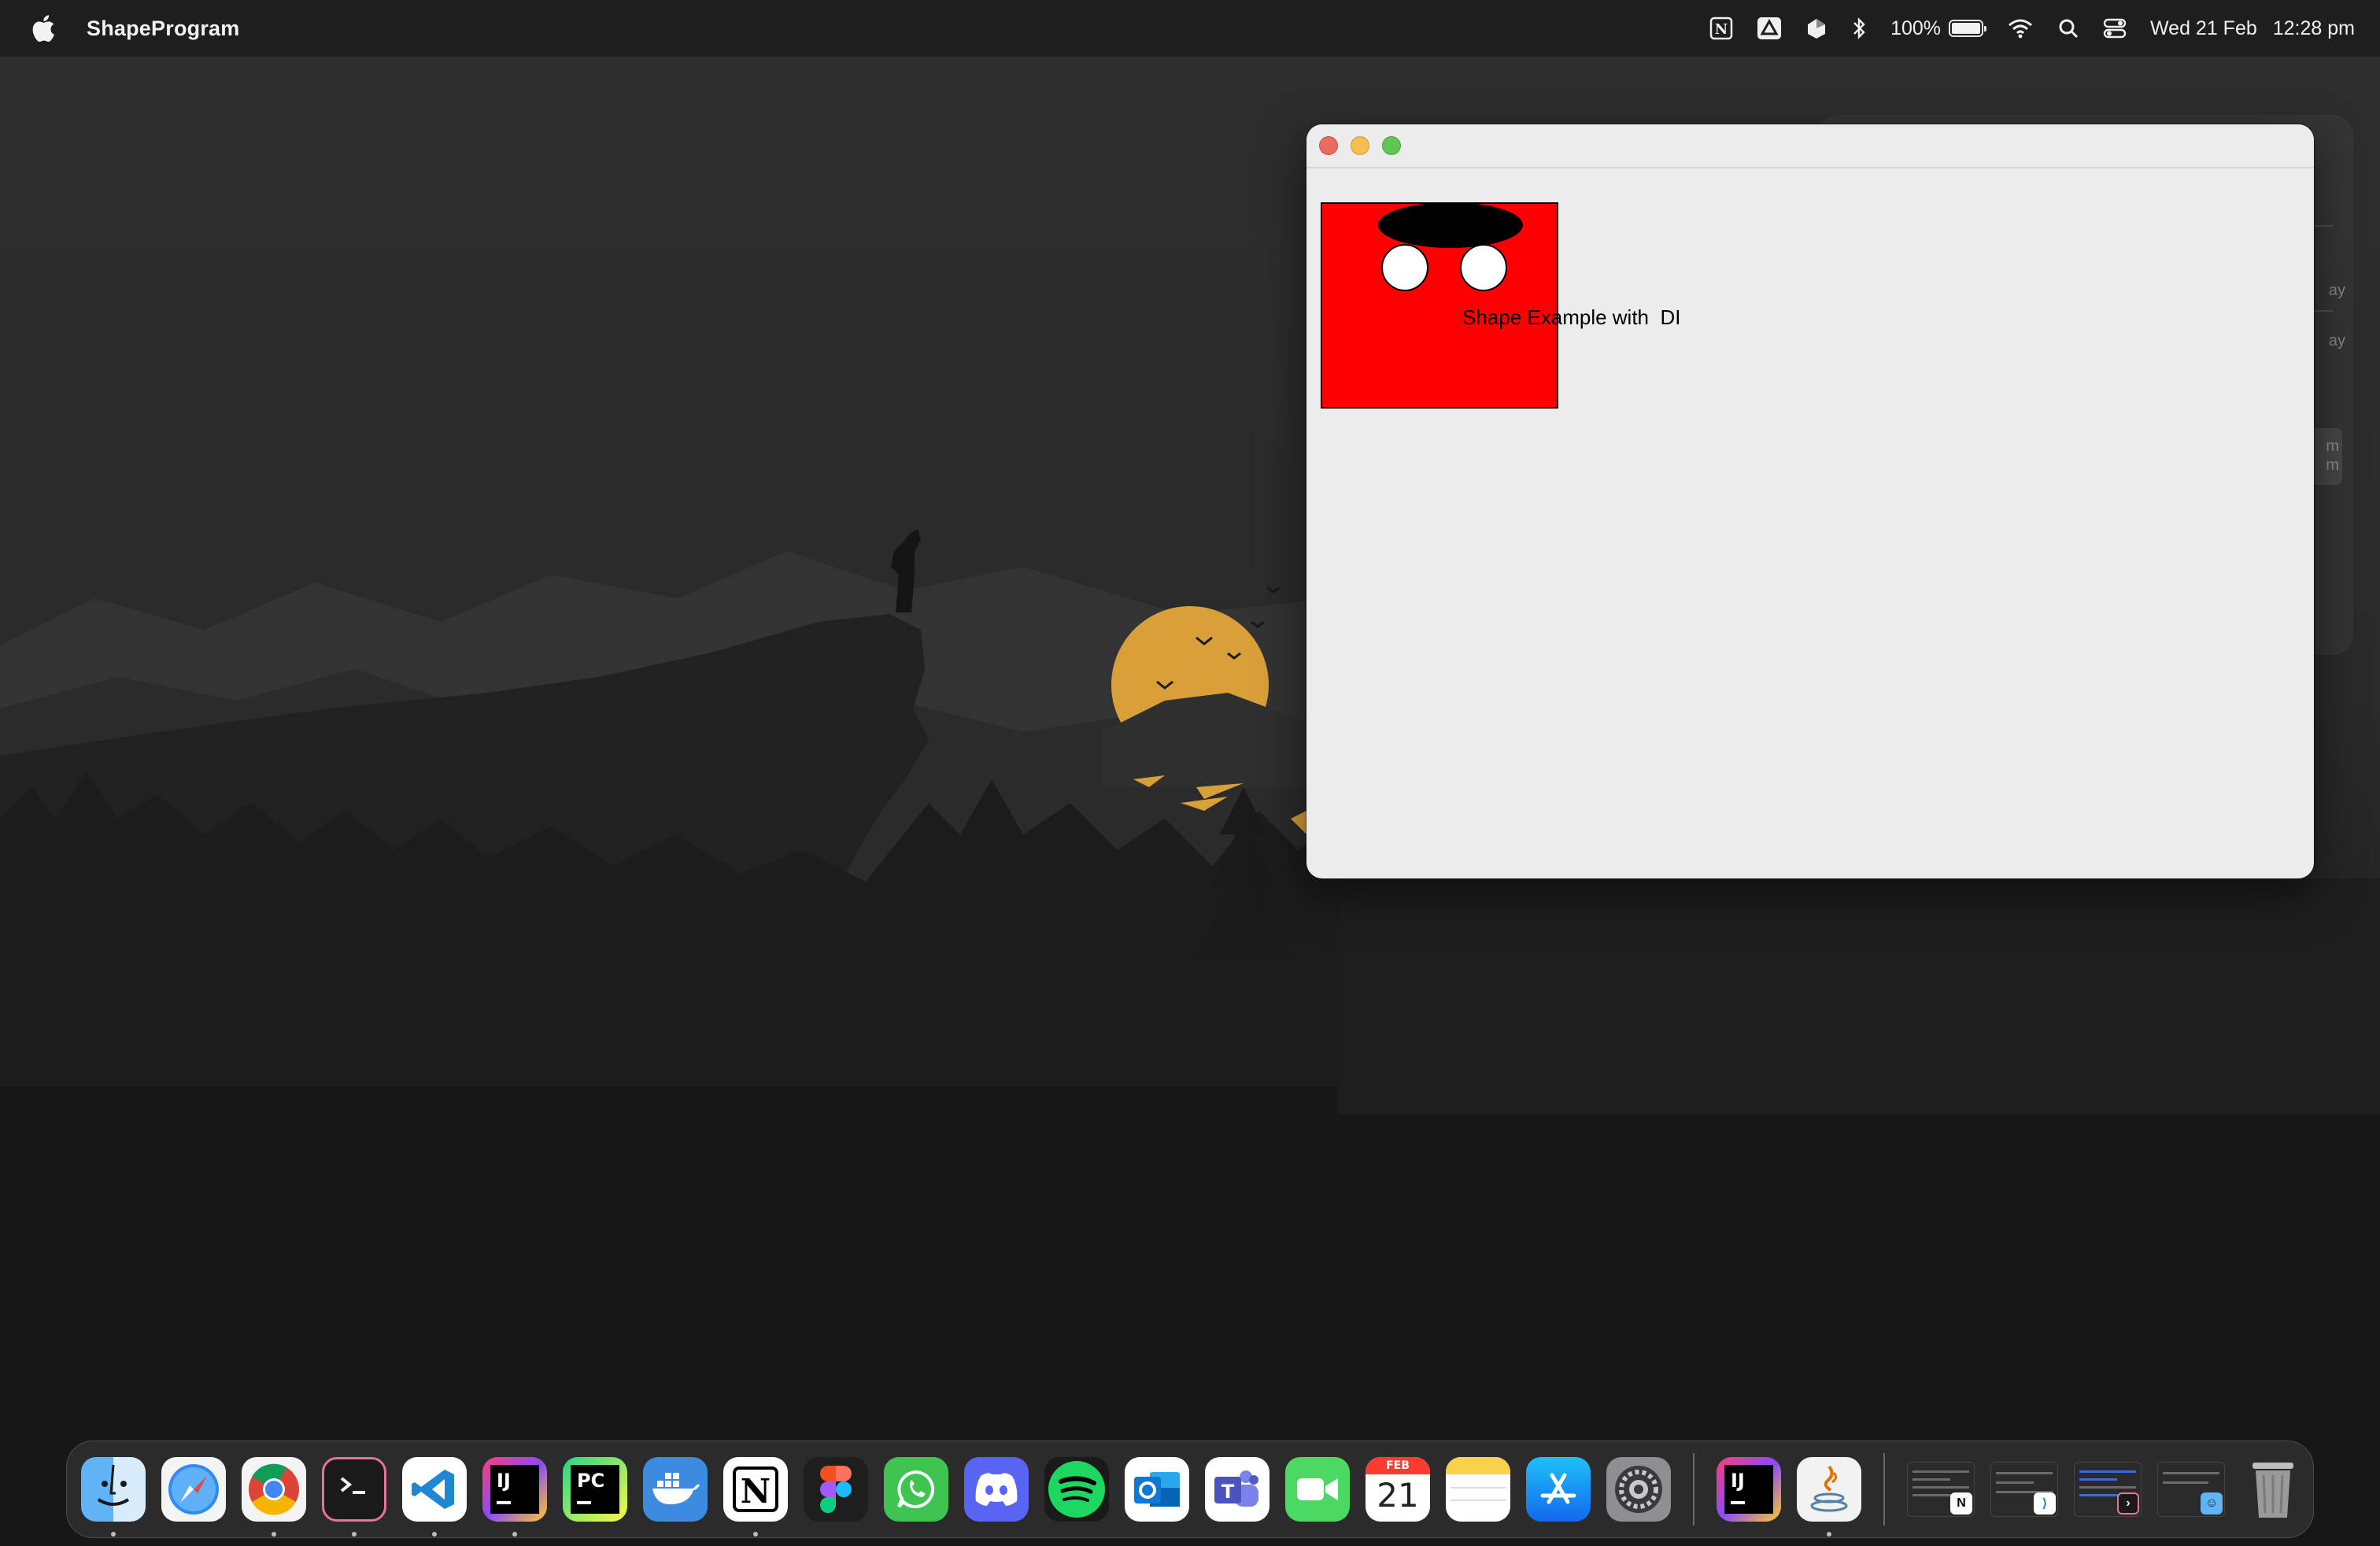 The image size is (2380, 1546). I want to click on facetime-icon, so click(1317, 1489).